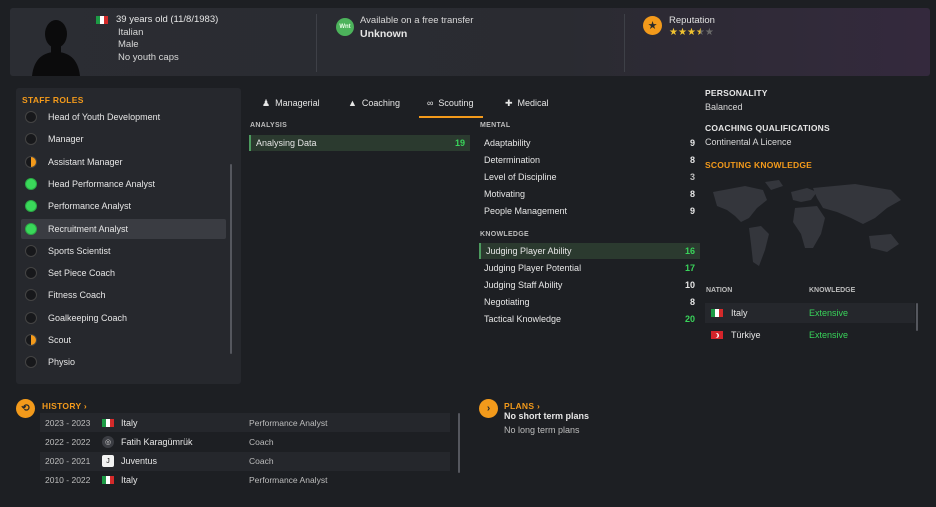  I want to click on star-badge-icon: ★, so click(652, 25).